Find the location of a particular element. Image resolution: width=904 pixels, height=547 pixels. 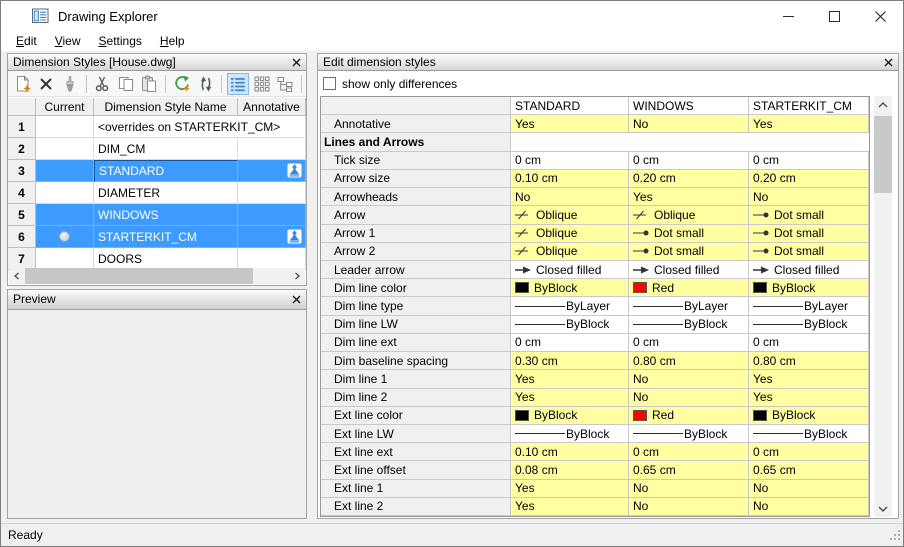

scroll-down-icon is located at coordinates (883, 508).